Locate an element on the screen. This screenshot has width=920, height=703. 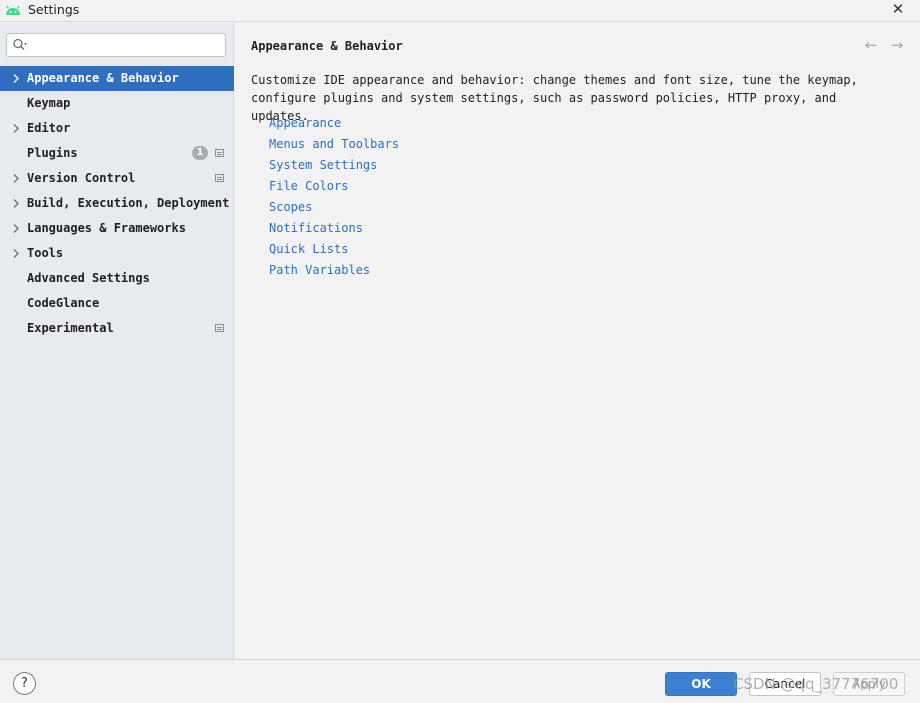
sidebar-item-version-control: Version Control is located at coordinates (117, 178).